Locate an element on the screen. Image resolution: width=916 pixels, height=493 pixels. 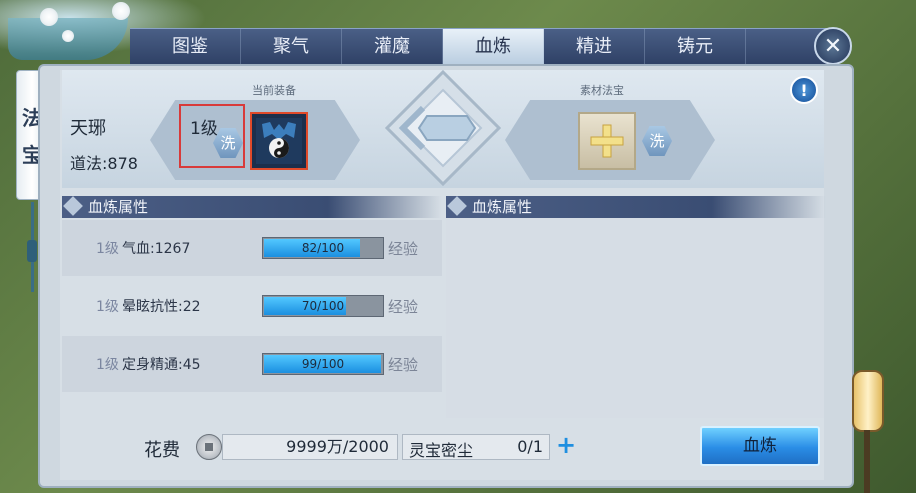
add-icon: + is located at coordinates (566, 445).